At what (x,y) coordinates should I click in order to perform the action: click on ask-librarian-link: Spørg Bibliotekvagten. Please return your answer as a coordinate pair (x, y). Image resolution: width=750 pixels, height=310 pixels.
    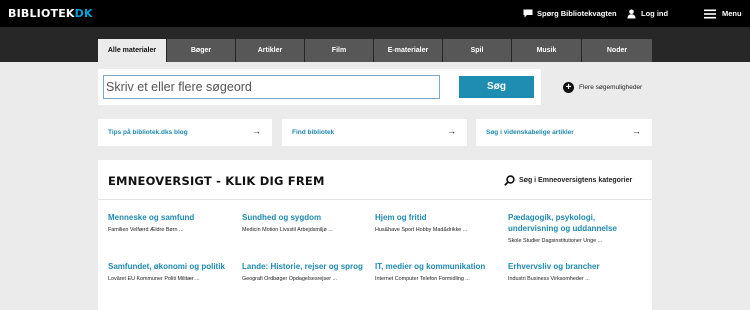
    Looking at the image, I should click on (573, 14).